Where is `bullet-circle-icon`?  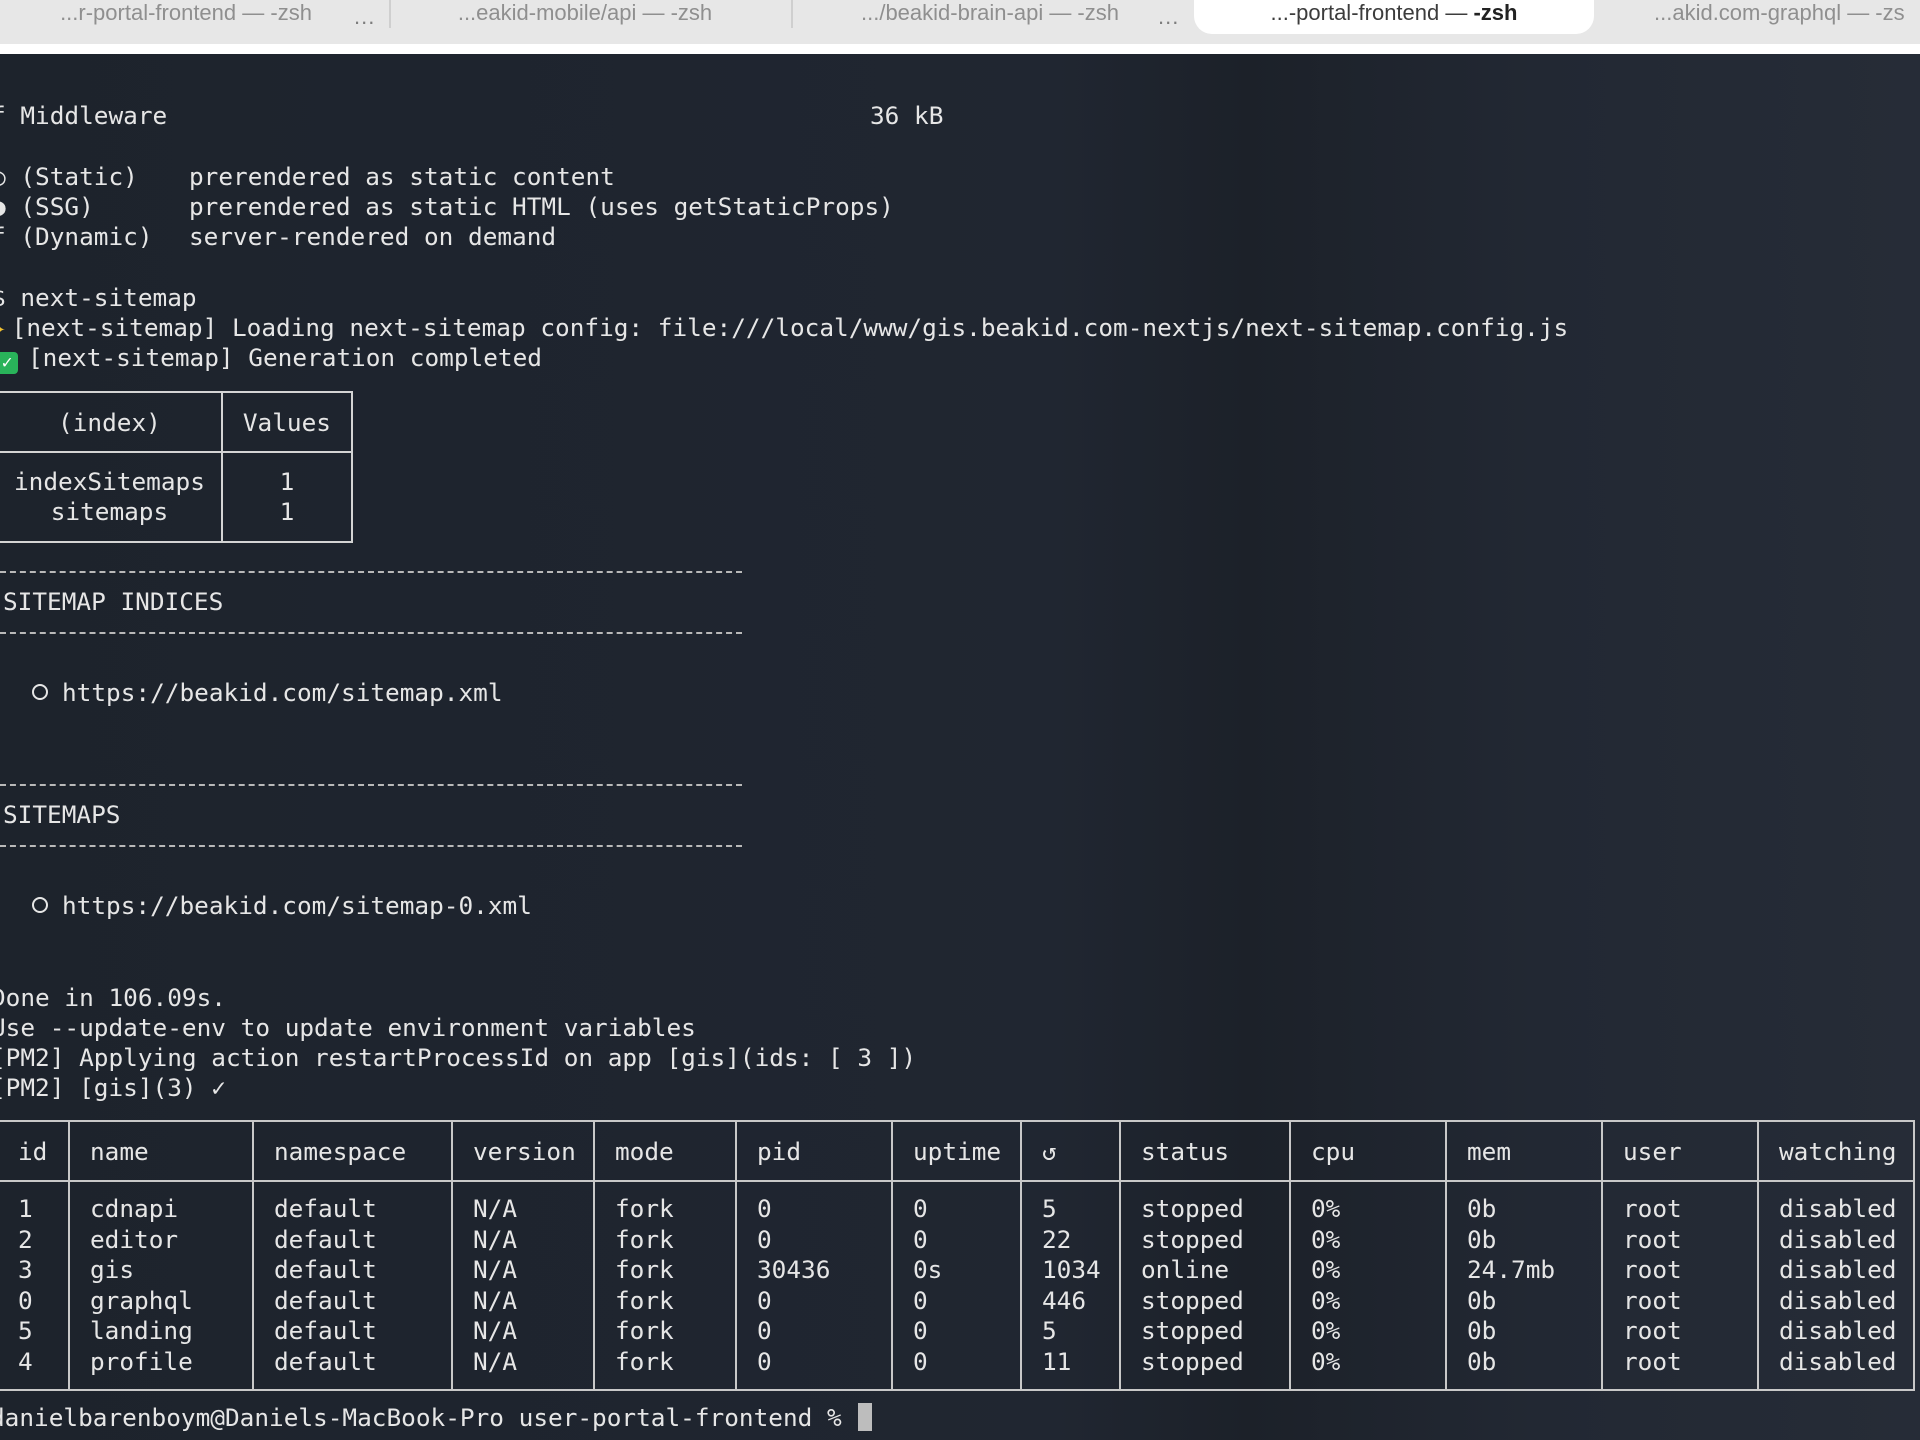 bullet-circle-icon is located at coordinates (40, 905).